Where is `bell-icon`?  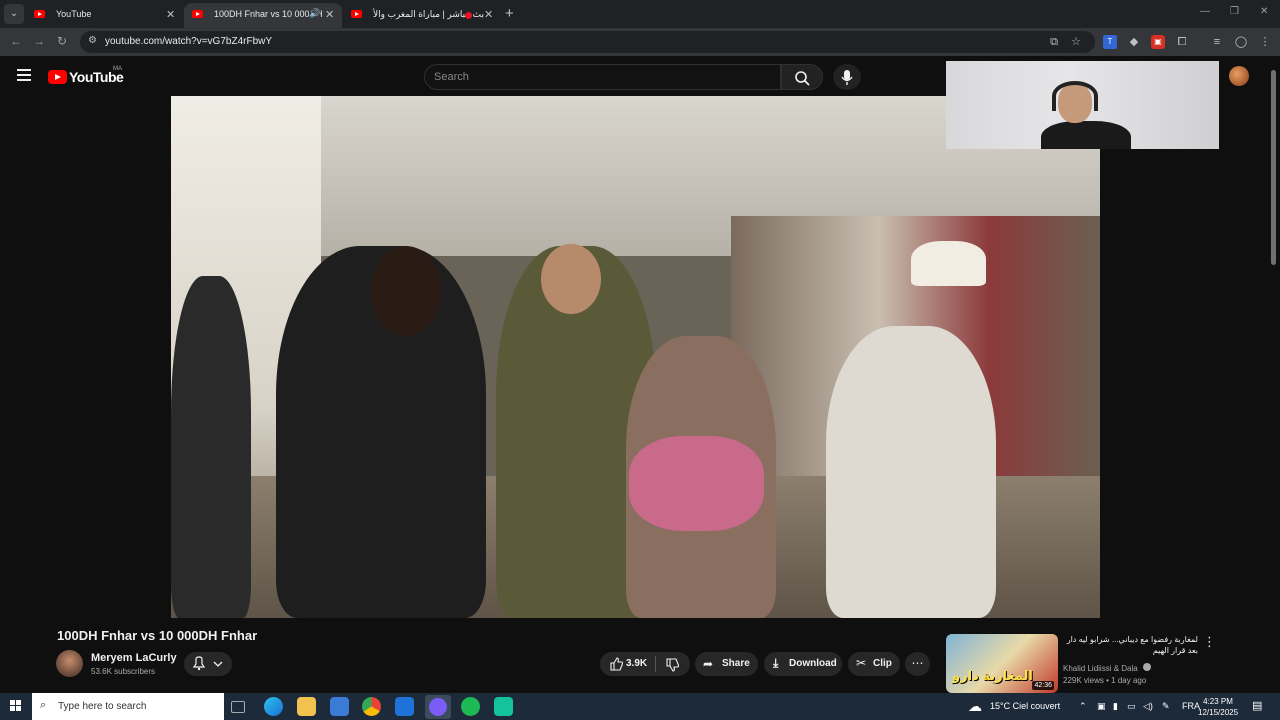
bell-icon is located at coordinates (207, 663).